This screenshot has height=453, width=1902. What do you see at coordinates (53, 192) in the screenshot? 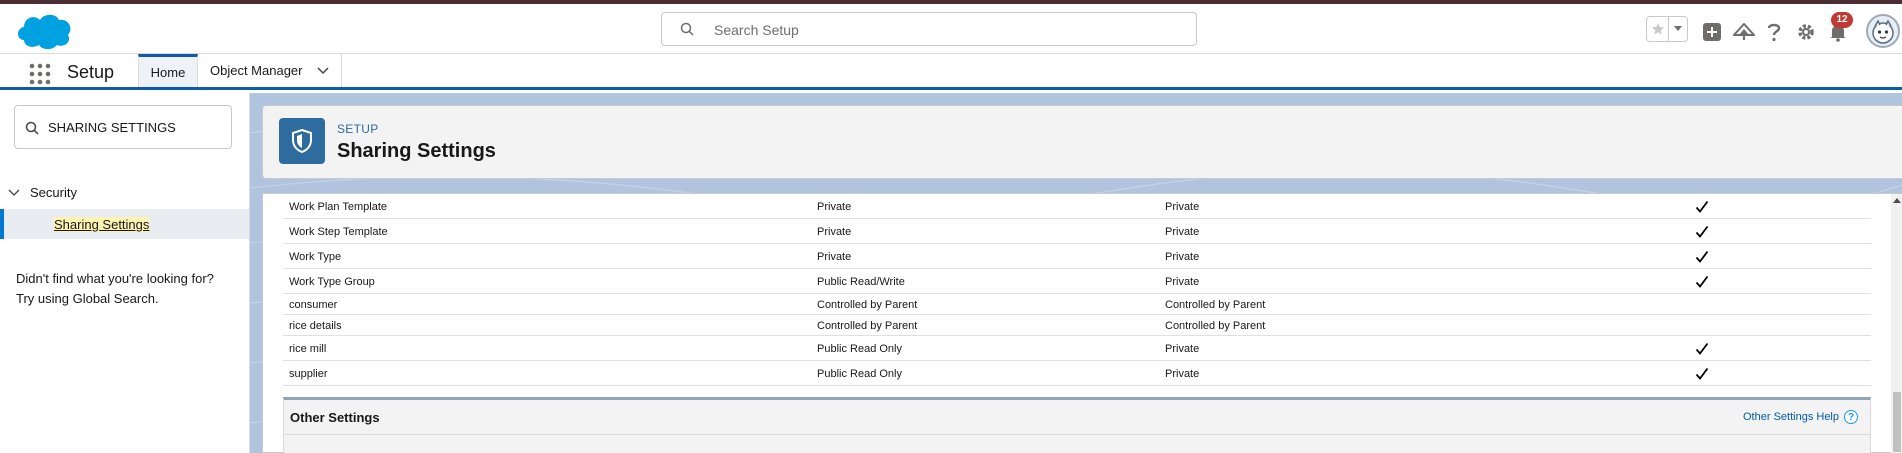
I see `tree-node-label: Security` at bounding box center [53, 192].